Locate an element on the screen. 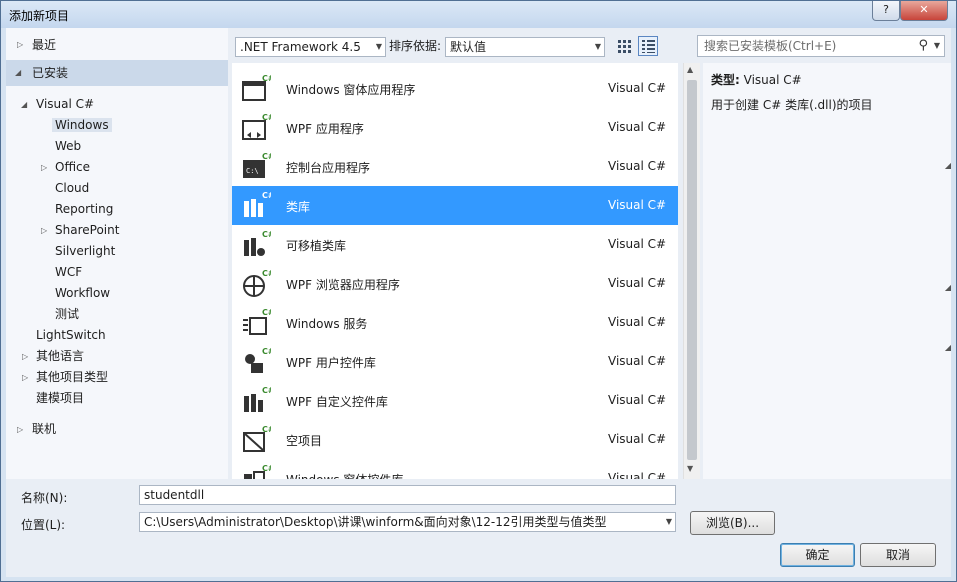 The image size is (957, 582). template-name: WPF 用户控件库 is located at coordinates (331, 363).